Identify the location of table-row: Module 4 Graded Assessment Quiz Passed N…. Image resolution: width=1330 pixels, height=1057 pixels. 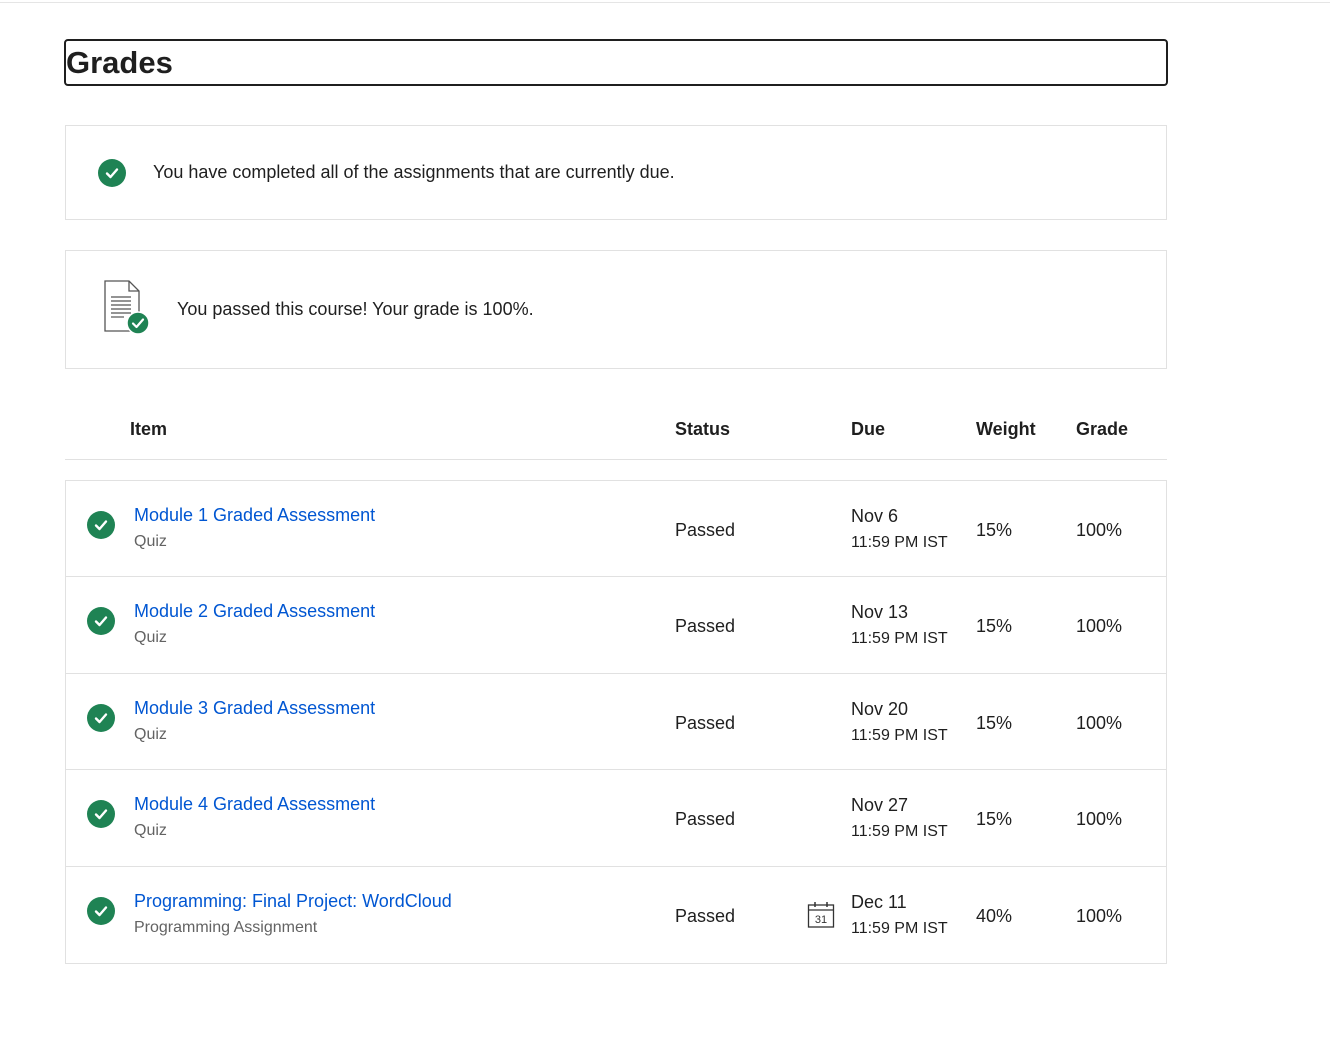
(616, 818).